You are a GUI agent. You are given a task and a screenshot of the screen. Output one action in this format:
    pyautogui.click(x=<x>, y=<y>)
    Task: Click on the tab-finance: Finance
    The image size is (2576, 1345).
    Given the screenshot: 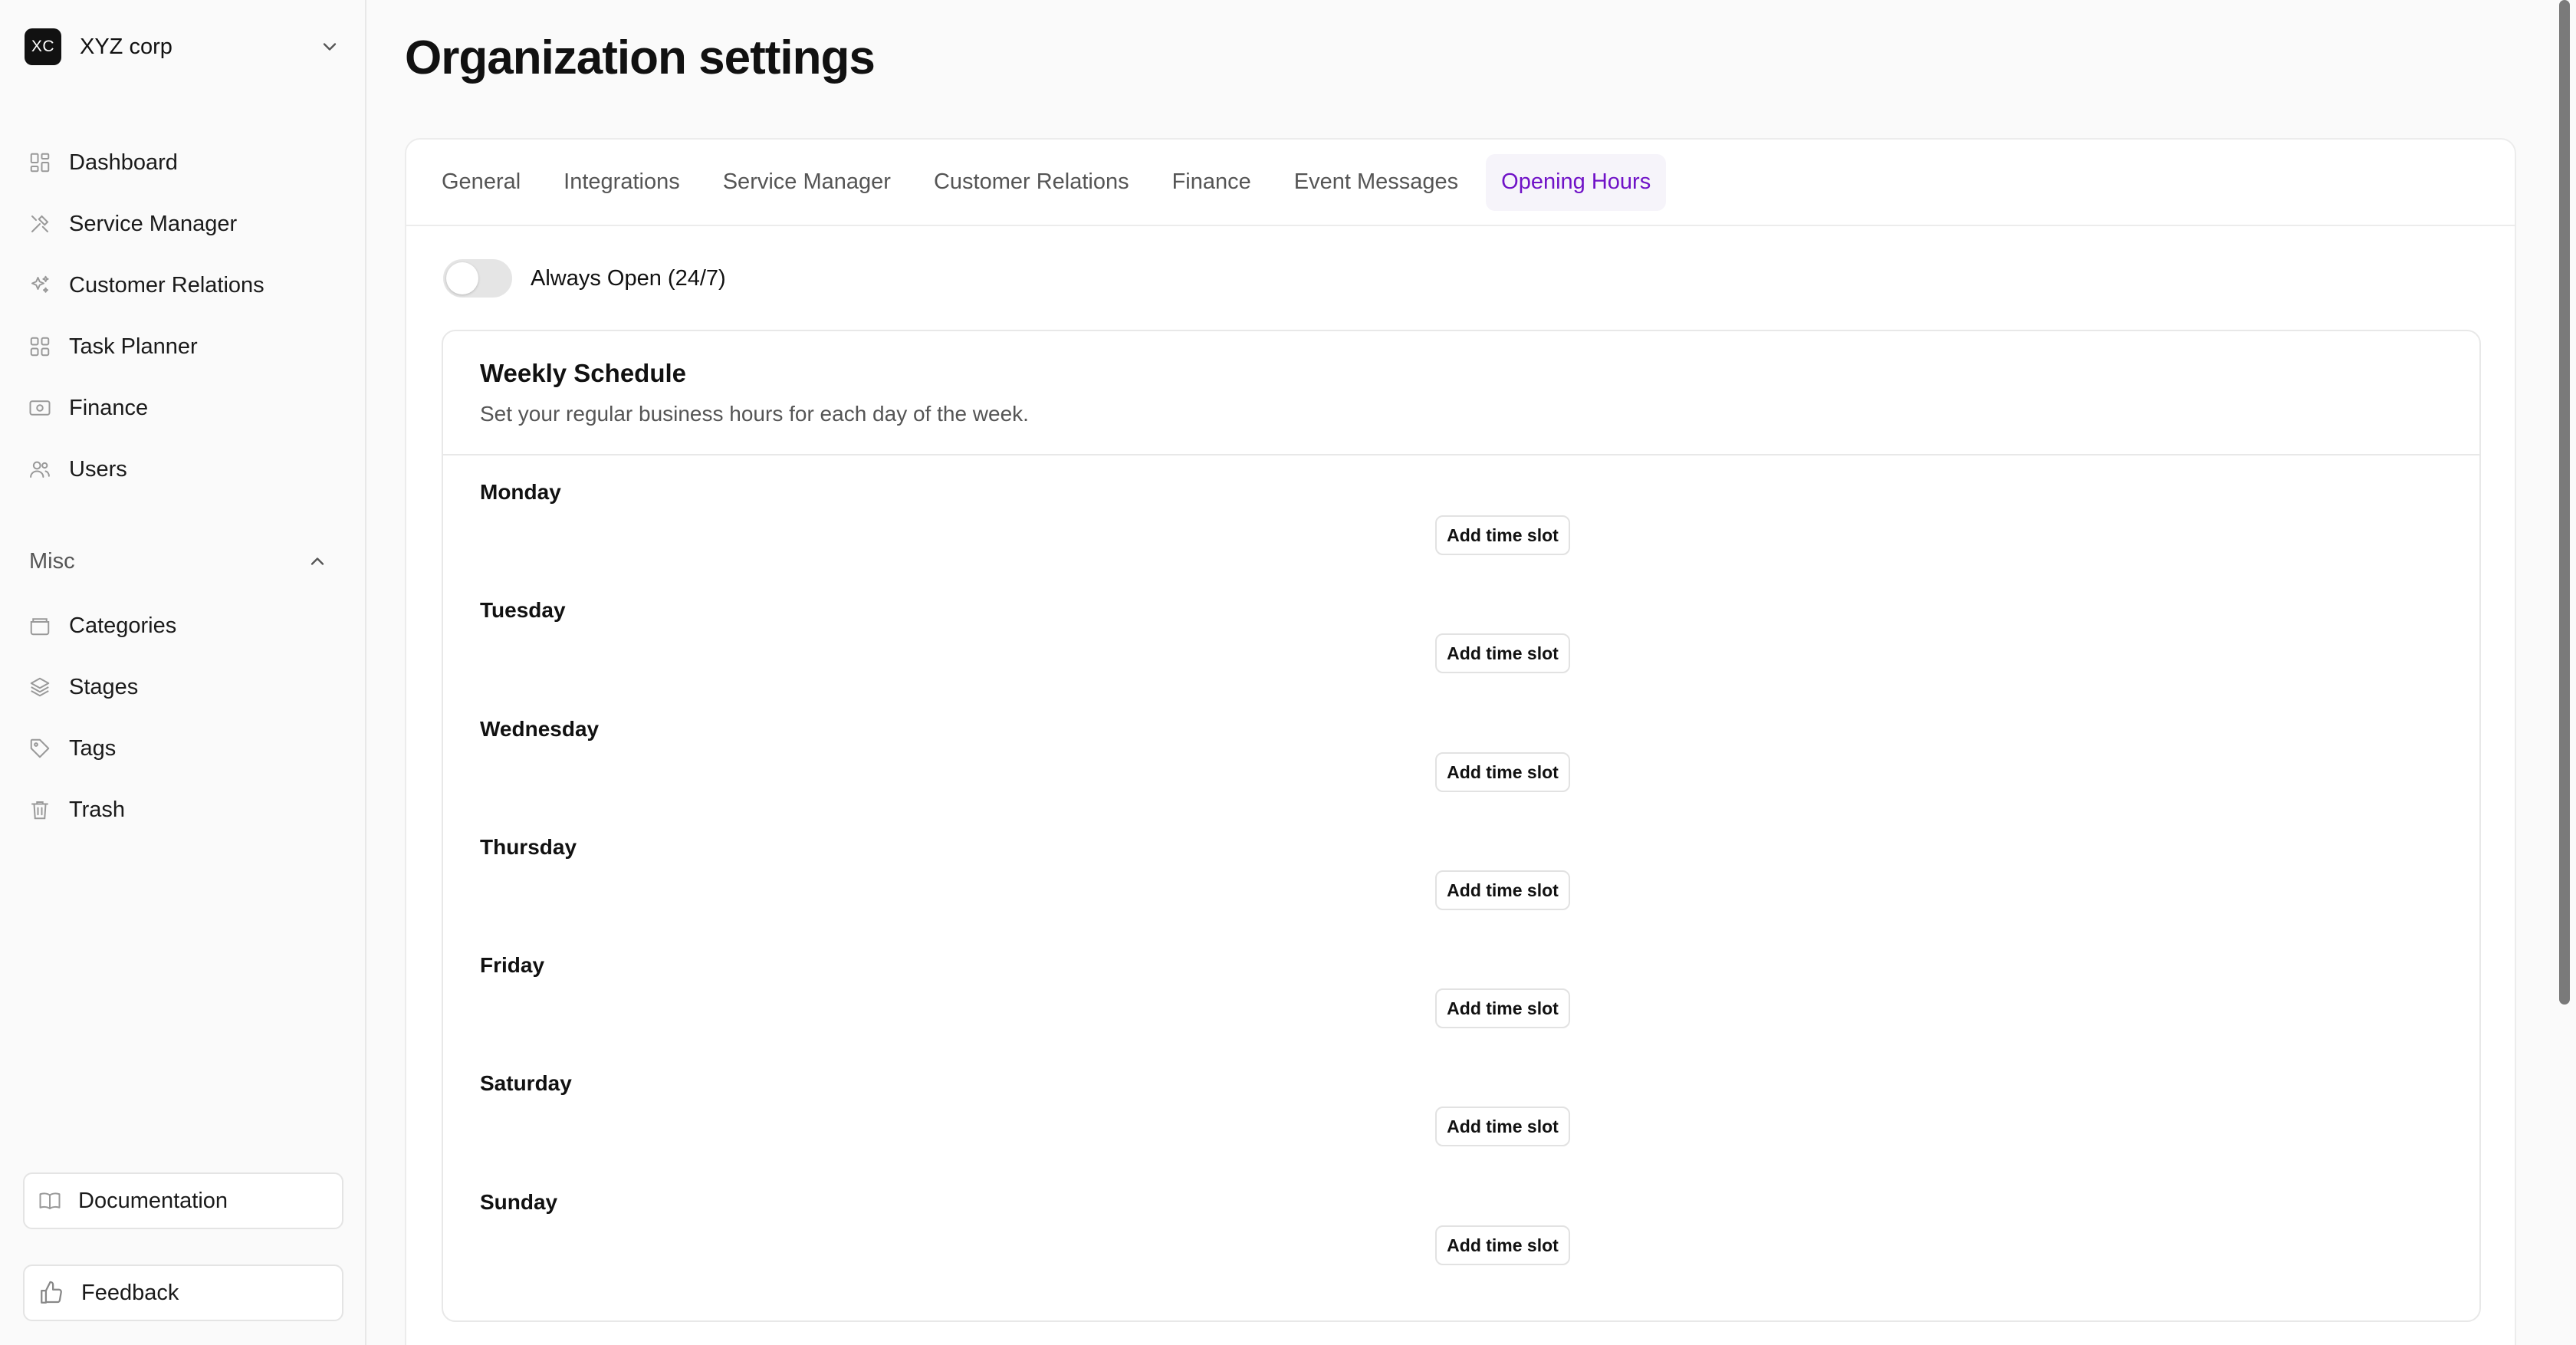 What is the action you would take?
    pyautogui.click(x=1212, y=182)
    